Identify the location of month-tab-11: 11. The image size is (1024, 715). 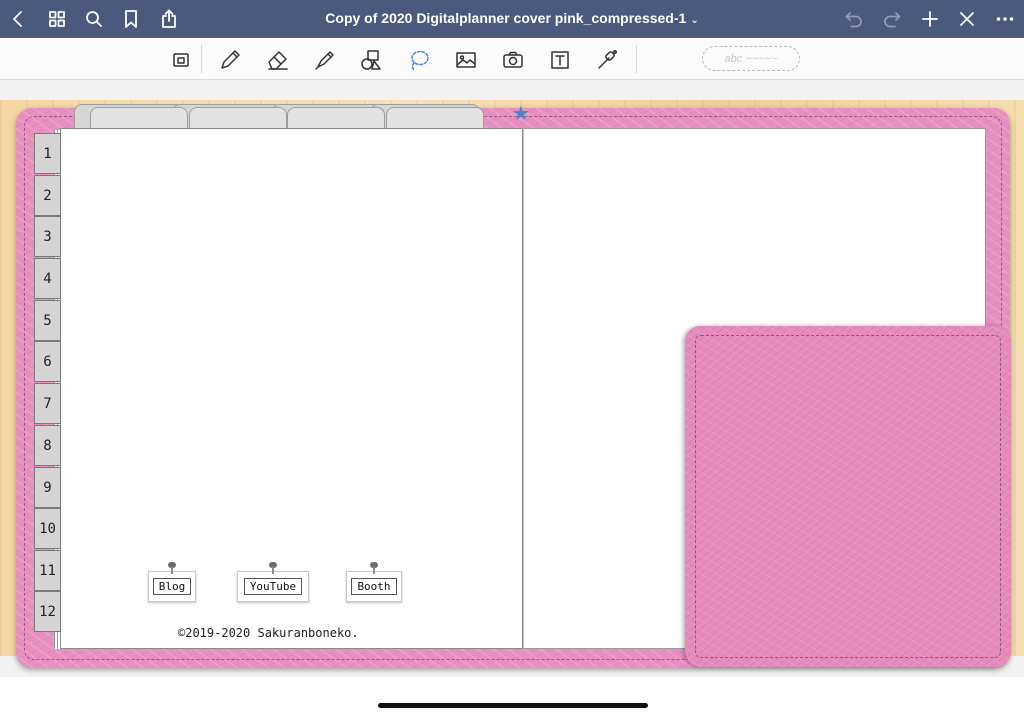
(47, 570).